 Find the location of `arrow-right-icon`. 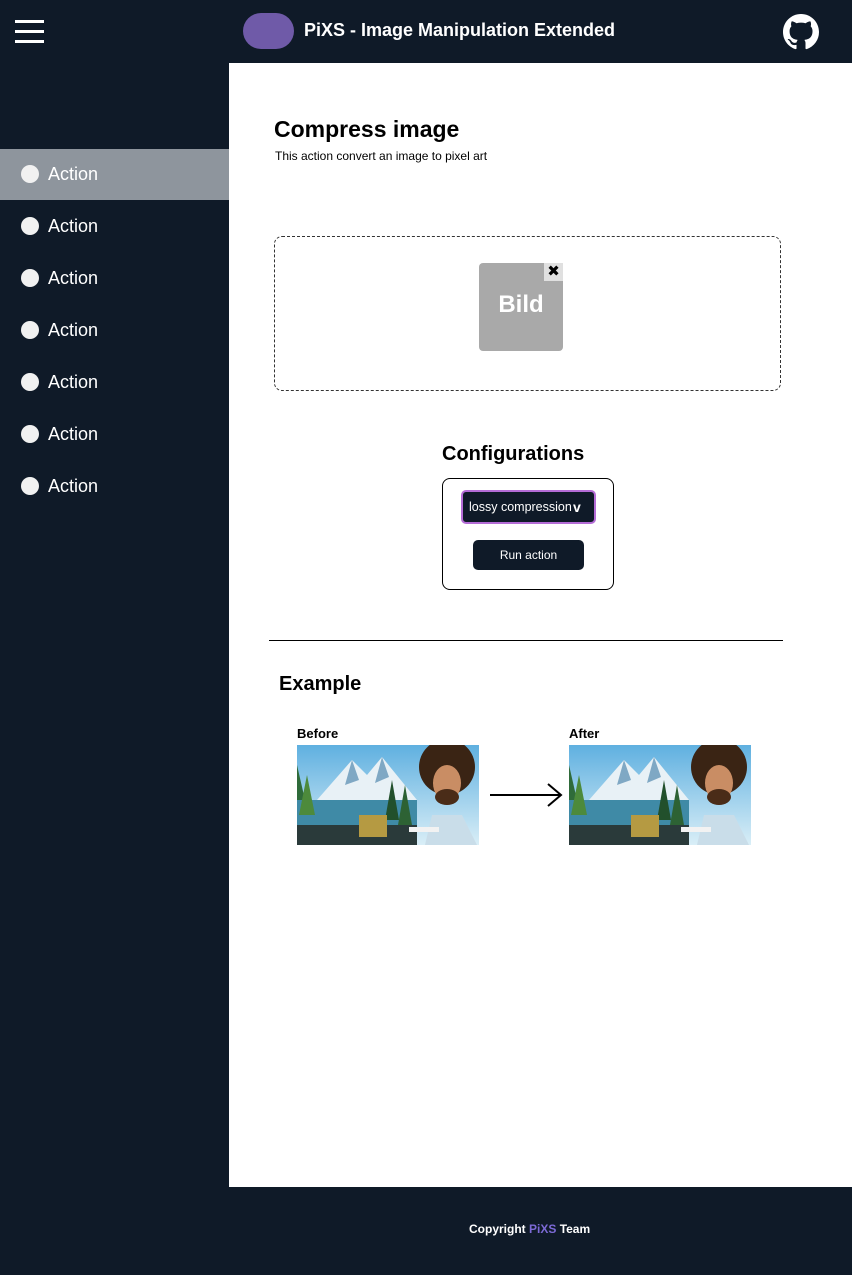

arrow-right-icon is located at coordinates (526, 795).